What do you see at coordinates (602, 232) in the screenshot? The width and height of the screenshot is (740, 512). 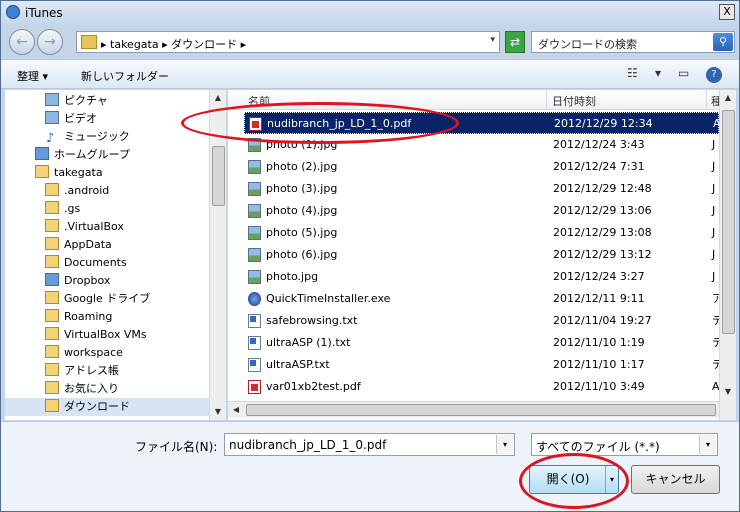 I see `file-date: 2012/12/29 13:08` at bounding box center [602, 232].